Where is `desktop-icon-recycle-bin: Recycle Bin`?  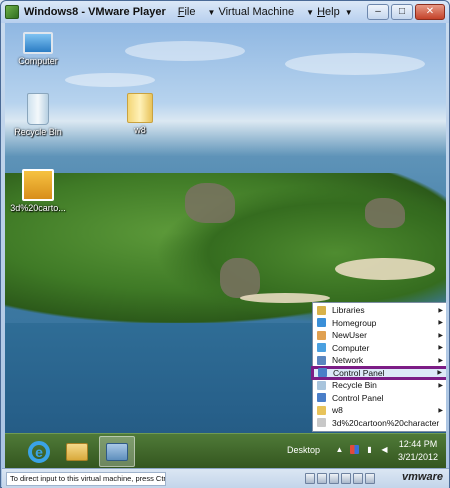
desktop-icon-recycle-bin: Recycle Bin is located at coordinates (38, 115).